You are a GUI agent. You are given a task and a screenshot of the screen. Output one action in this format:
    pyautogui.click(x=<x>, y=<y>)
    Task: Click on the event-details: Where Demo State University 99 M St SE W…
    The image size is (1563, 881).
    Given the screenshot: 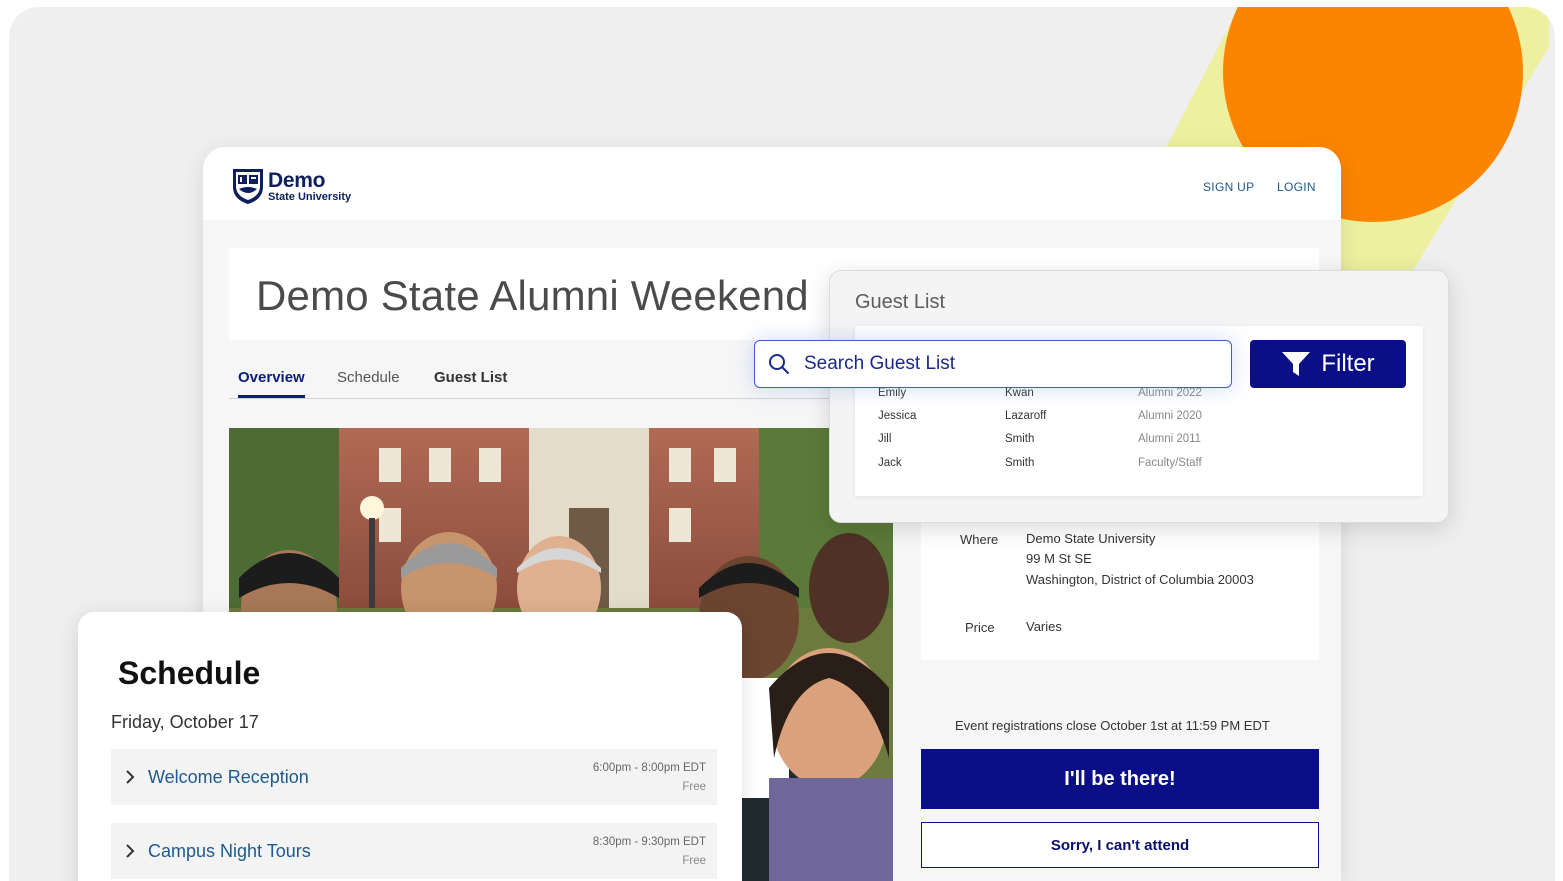 What is the action you would take?
    pyautogui.click(x=1120, y=587)
    